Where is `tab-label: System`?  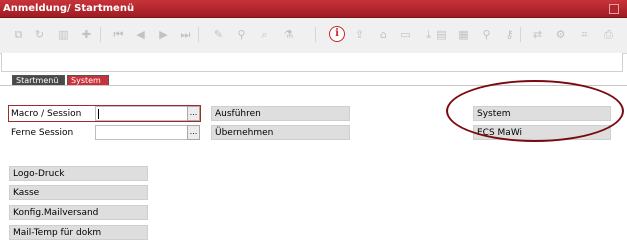 tab-label: System is located at coordinates (86, 80).